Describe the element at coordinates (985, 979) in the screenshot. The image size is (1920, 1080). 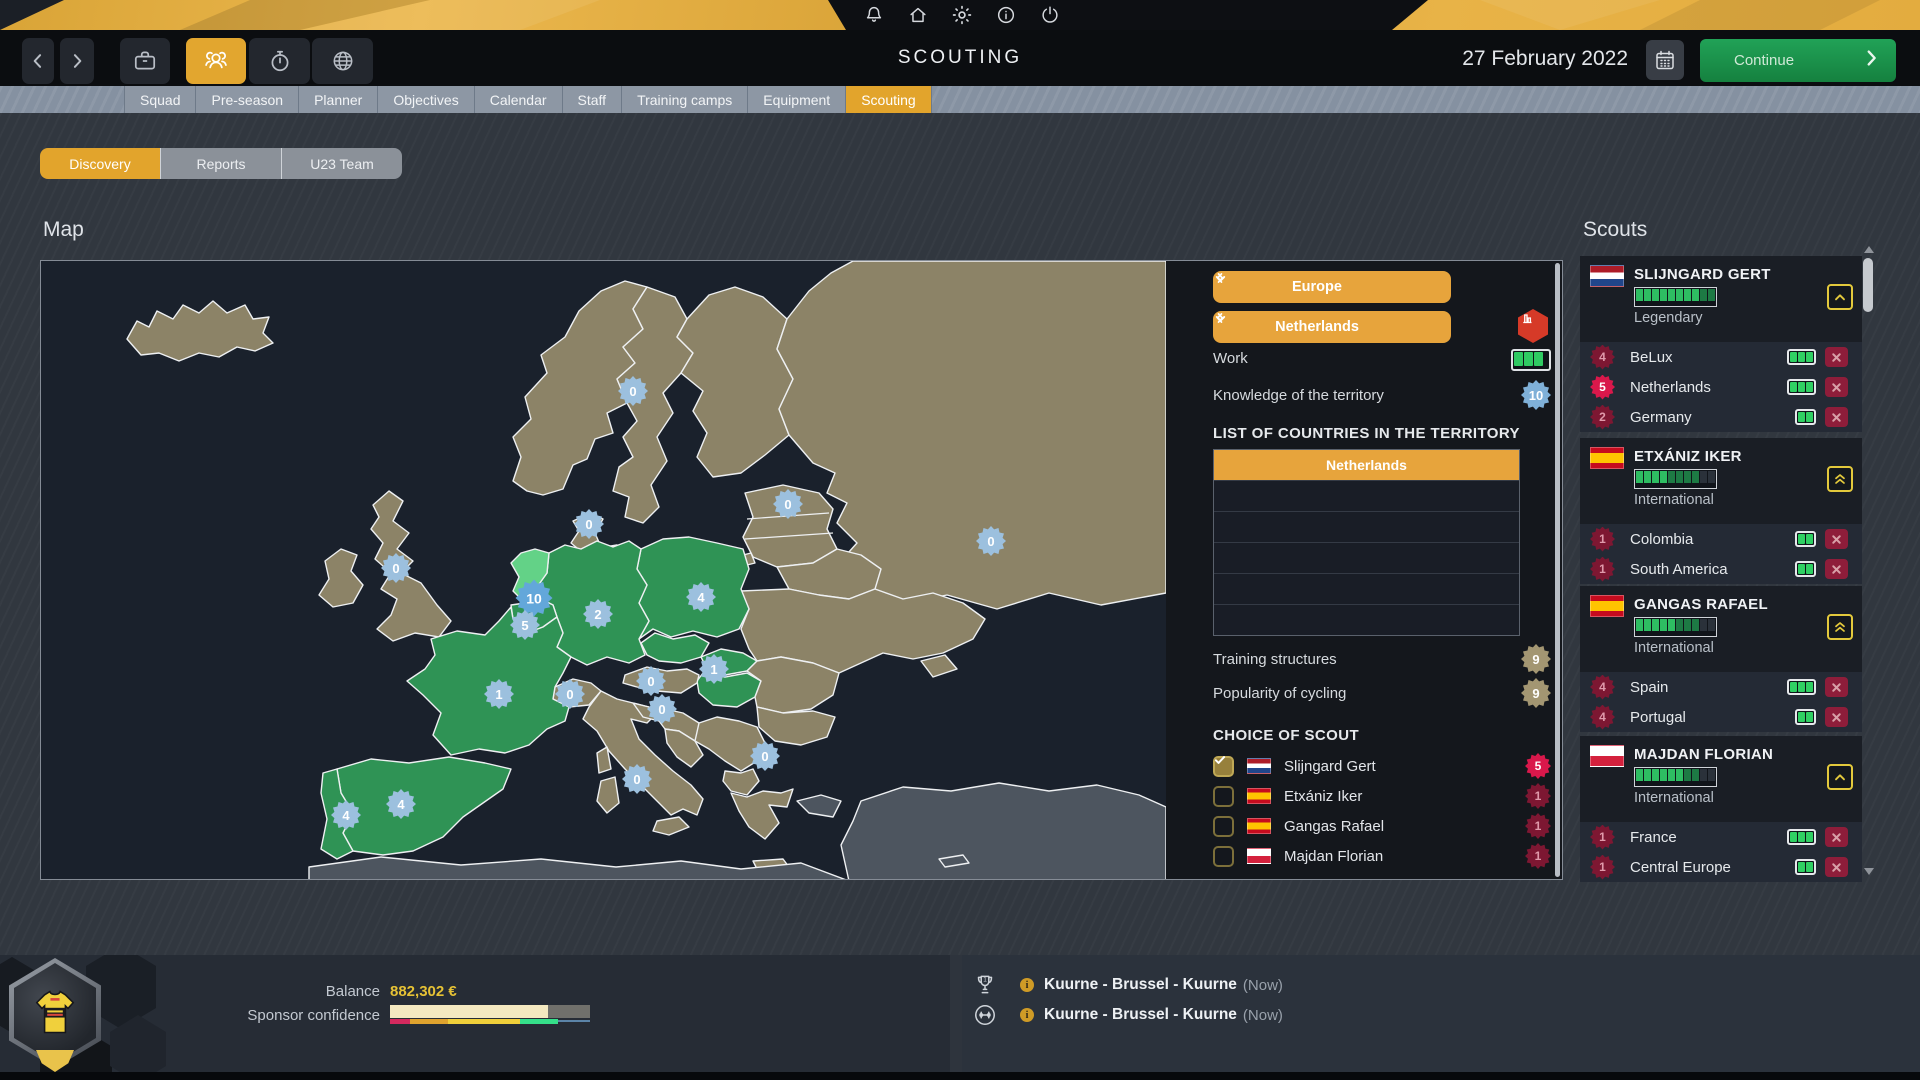
I see `svg-text: 1` at that location.